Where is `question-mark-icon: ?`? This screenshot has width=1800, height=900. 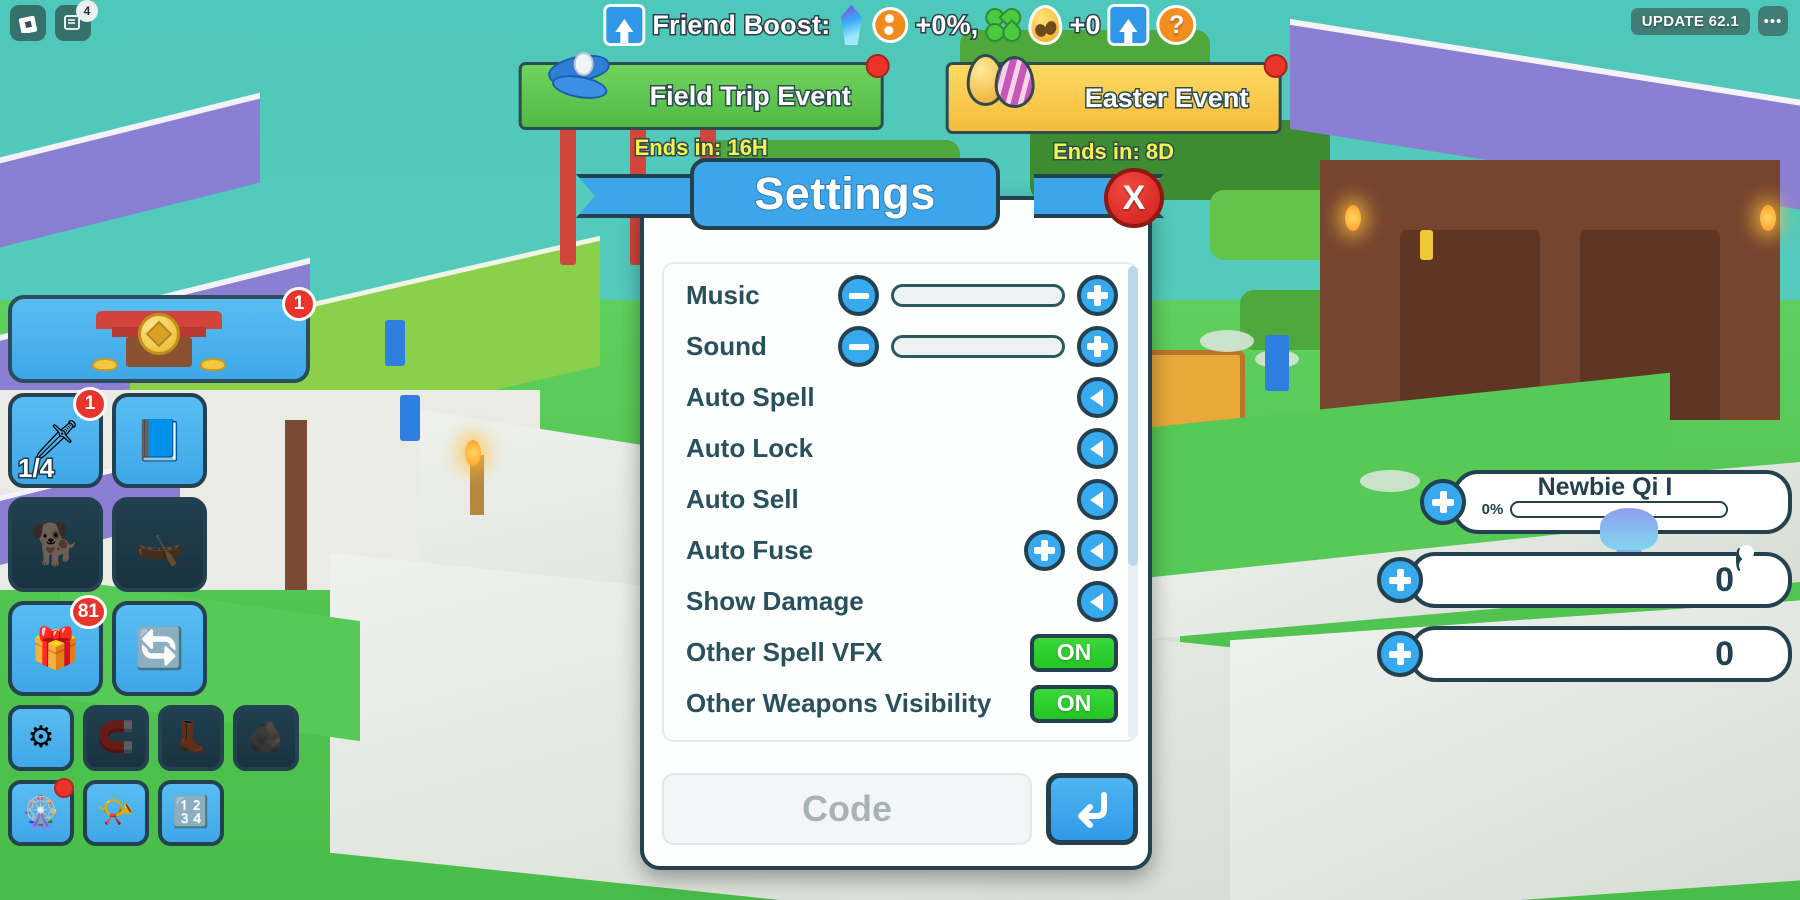
question-mark-icon: ? is located at coordinates (1176, 25).